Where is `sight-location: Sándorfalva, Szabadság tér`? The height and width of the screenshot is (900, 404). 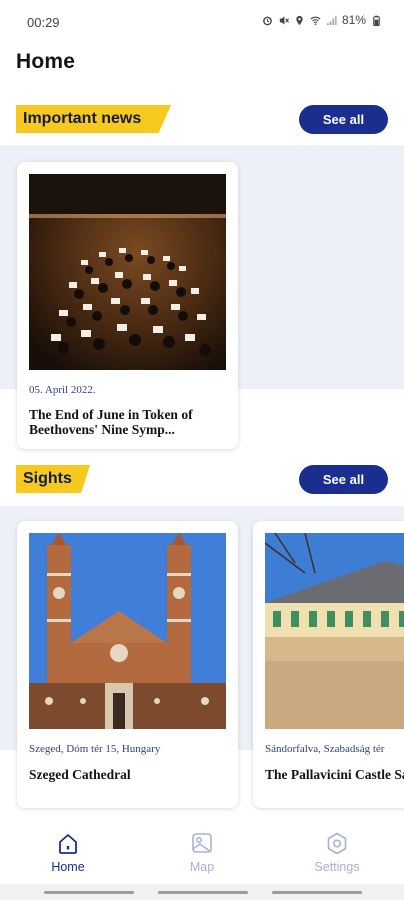
sight-location: Sándorfalva, Szabadság tér is located at coordinates (325, 749).